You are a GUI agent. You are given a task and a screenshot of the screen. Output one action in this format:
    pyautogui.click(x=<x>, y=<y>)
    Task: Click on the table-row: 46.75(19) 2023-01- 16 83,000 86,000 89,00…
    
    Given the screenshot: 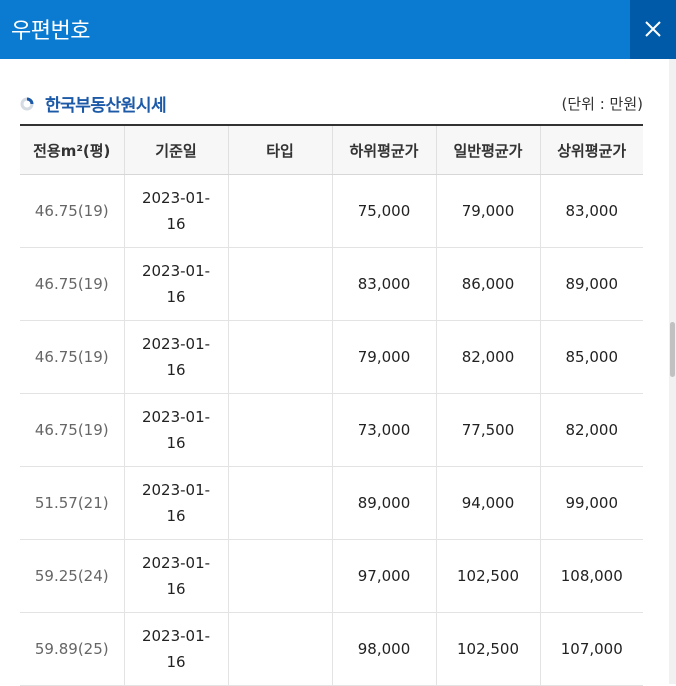 What is the action you would take?
    pyautogui.click(x=331, y=284)
    